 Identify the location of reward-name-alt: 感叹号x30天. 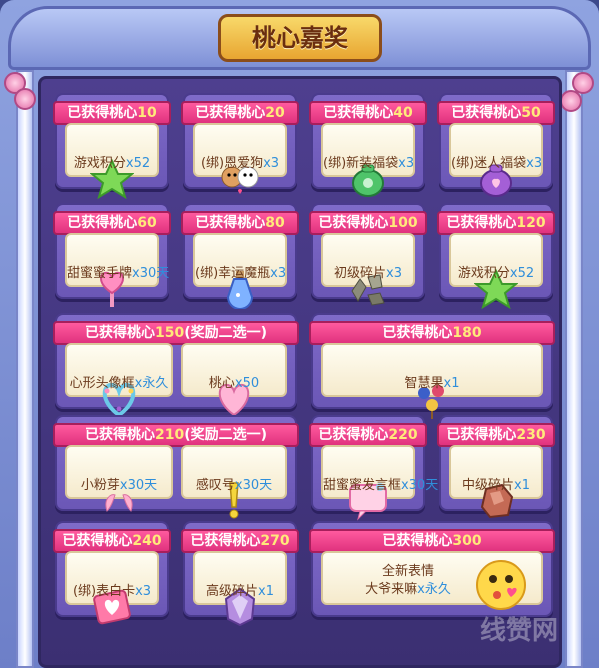
(234, 485).